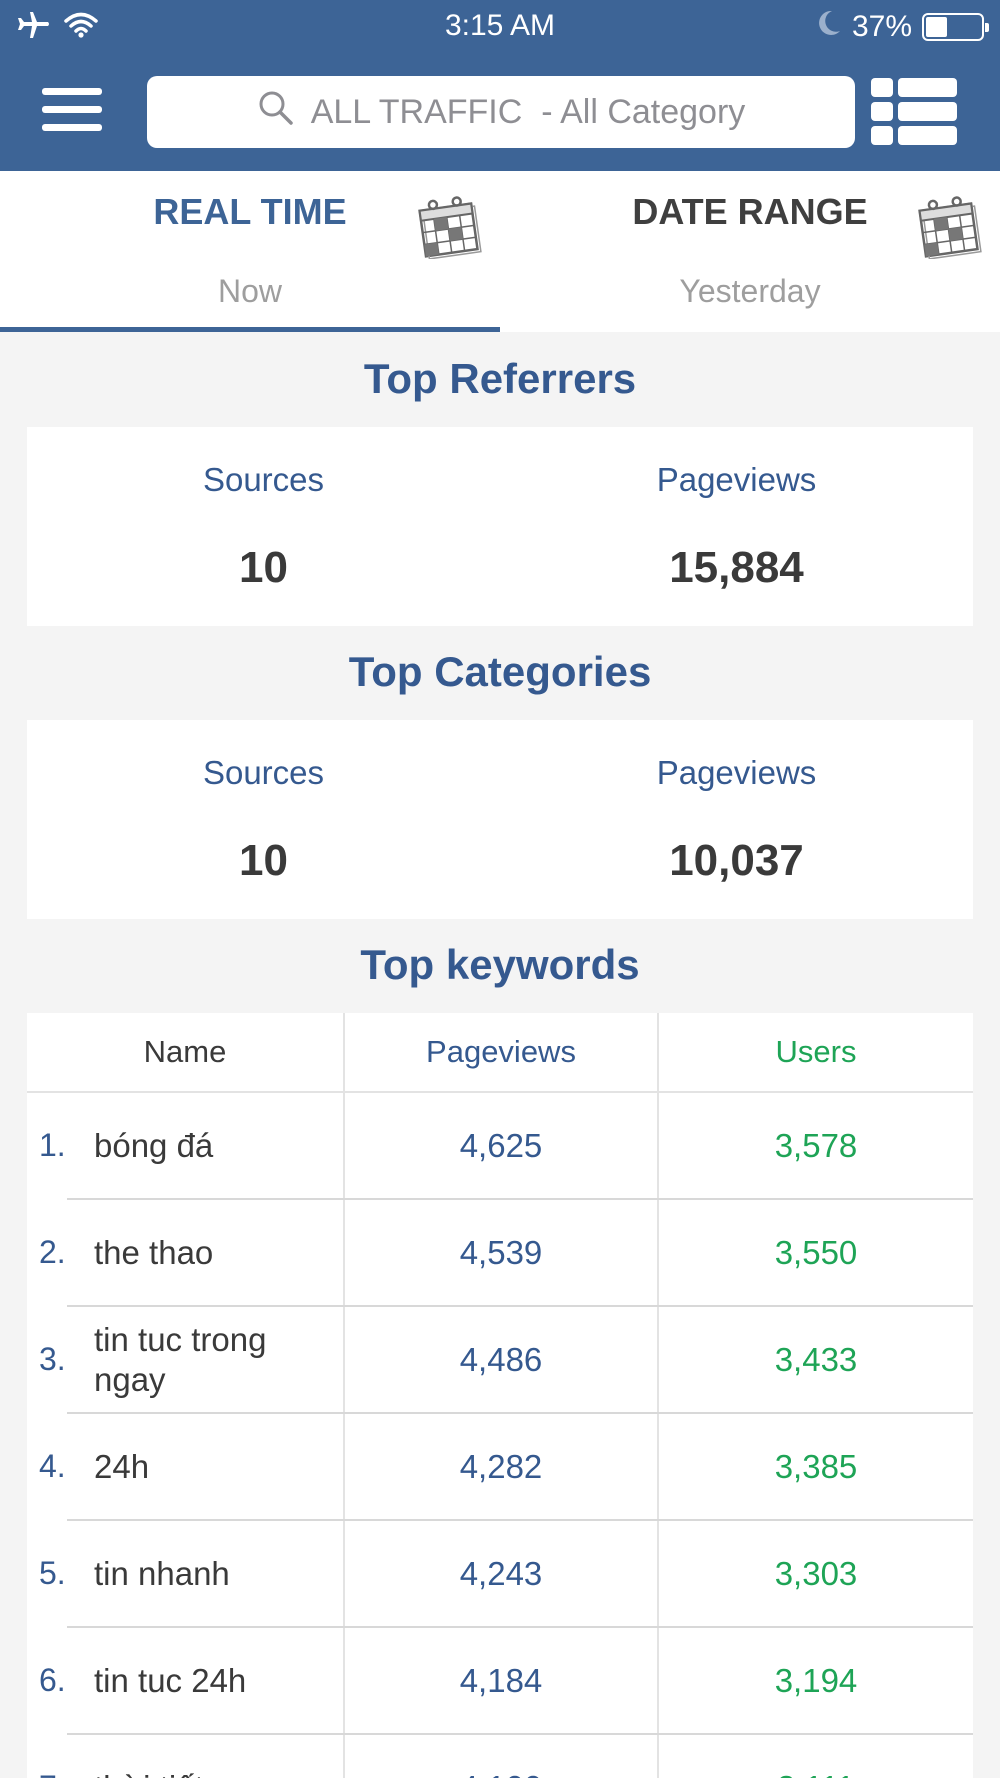 The width and height of the screenshot is (1000, 1778). What do you see at coordinates (881, 26) in the screenshot?
I see `battery-percent: 37%` at bounding box center [881, 26].